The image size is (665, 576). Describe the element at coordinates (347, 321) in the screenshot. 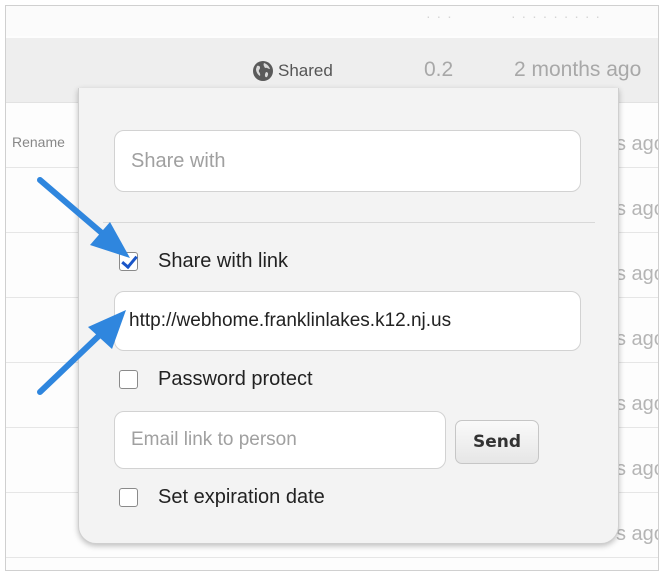

I see `share-link-url-field` at that location.